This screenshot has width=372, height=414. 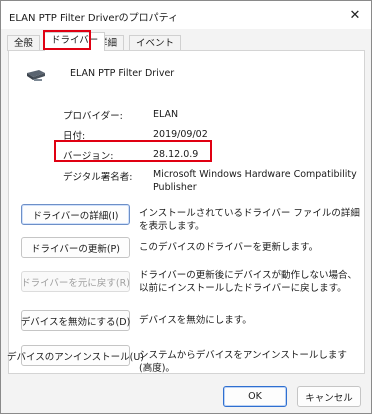 What do you see at coordinates (255, 396) in the screenshot?
I see `ok-button: OK` at bounding box center [255, 396].